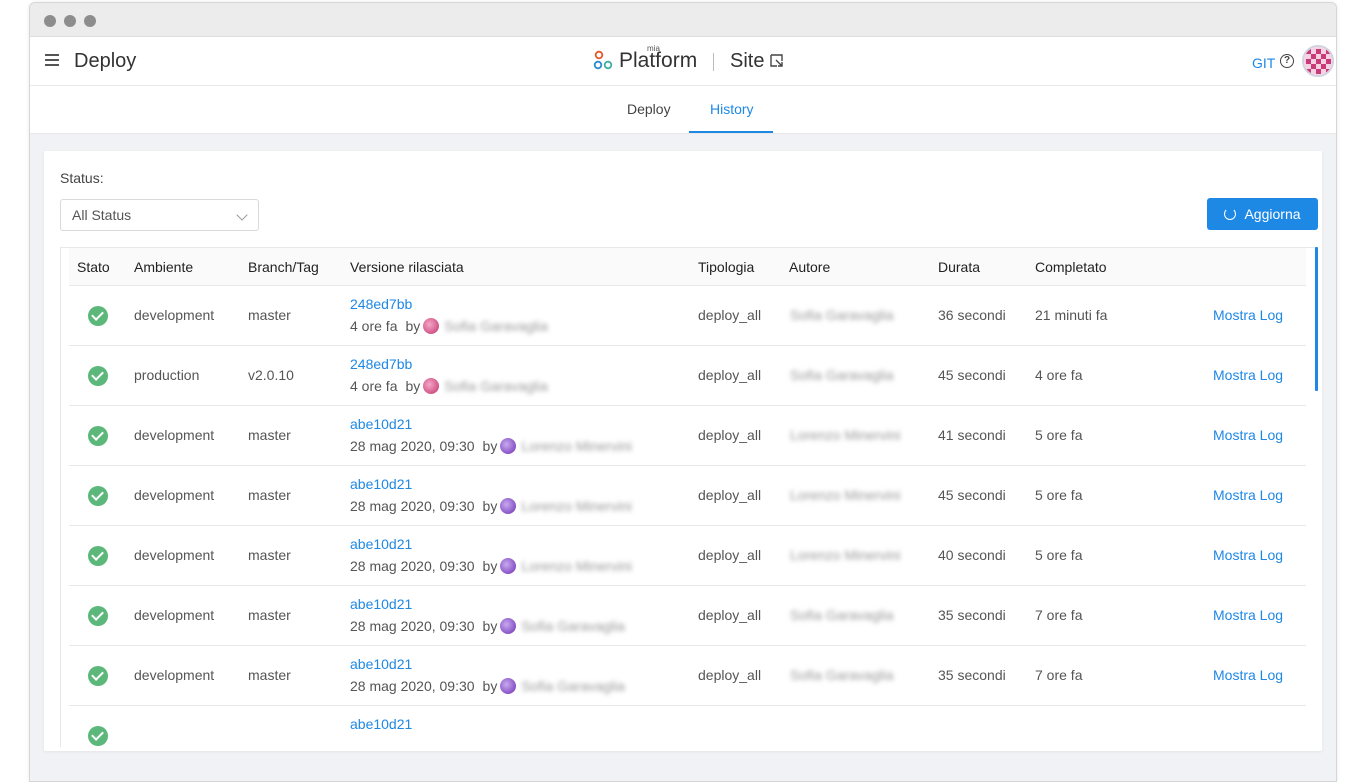 Image resolution: width=1366 pixels, height=782 pixels. I want to click on project-name: Site, so click(747, 61).